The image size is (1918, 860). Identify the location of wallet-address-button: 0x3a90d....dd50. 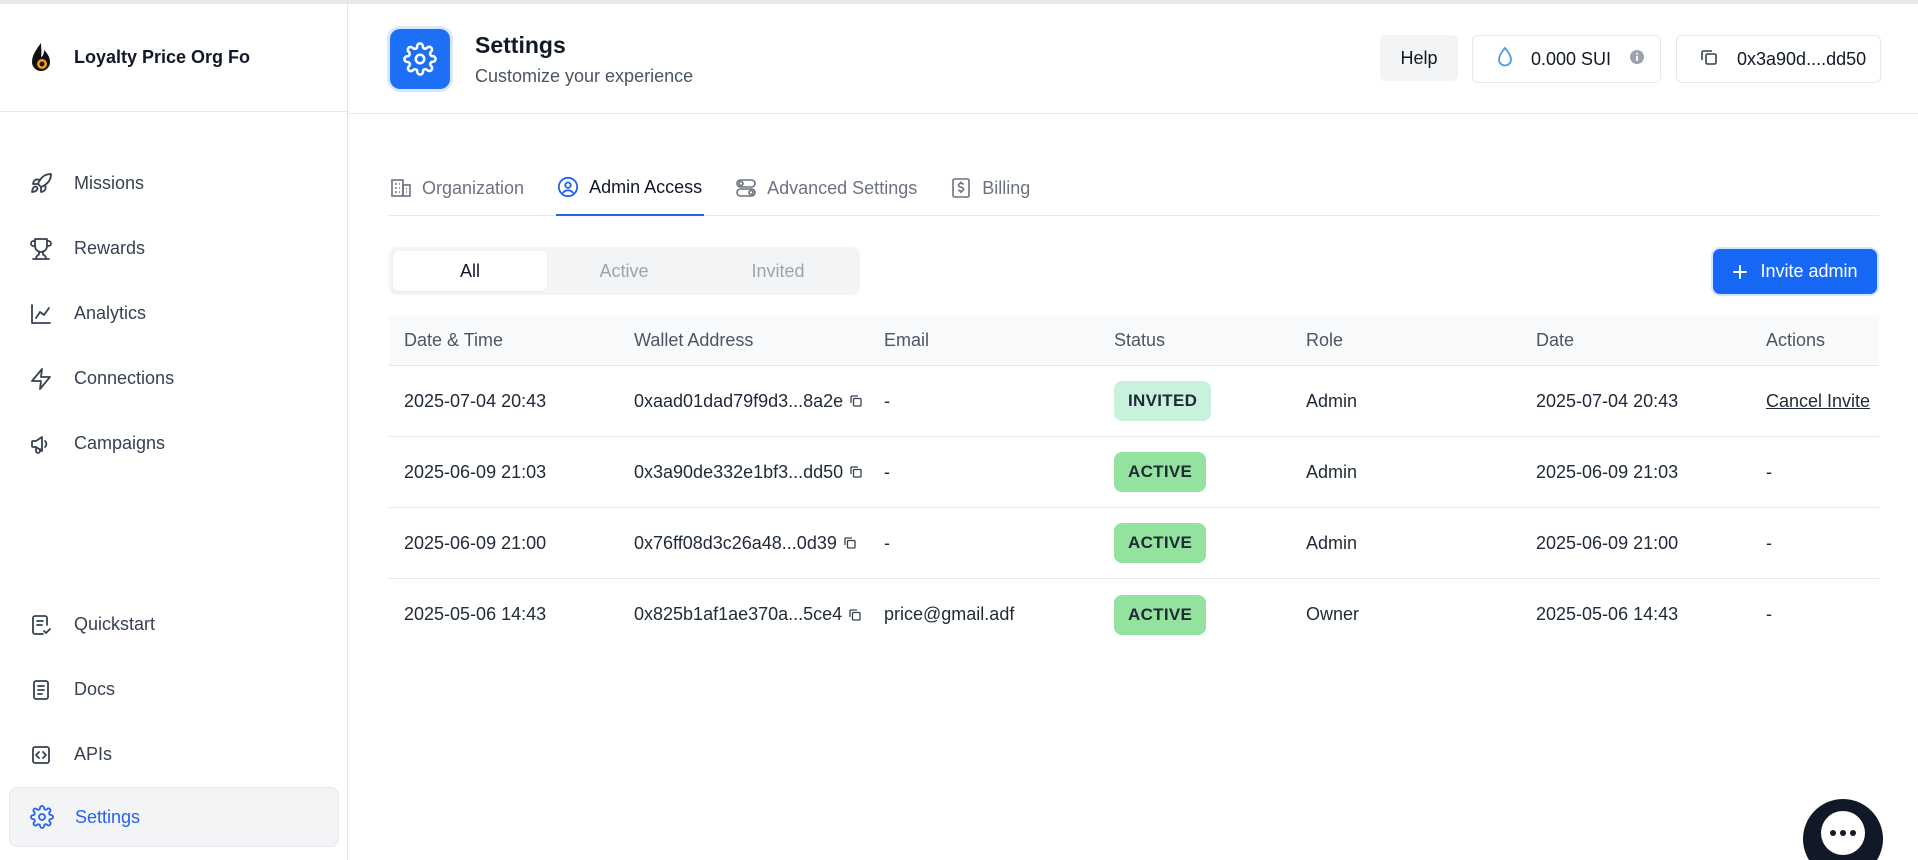
(1778, 59).